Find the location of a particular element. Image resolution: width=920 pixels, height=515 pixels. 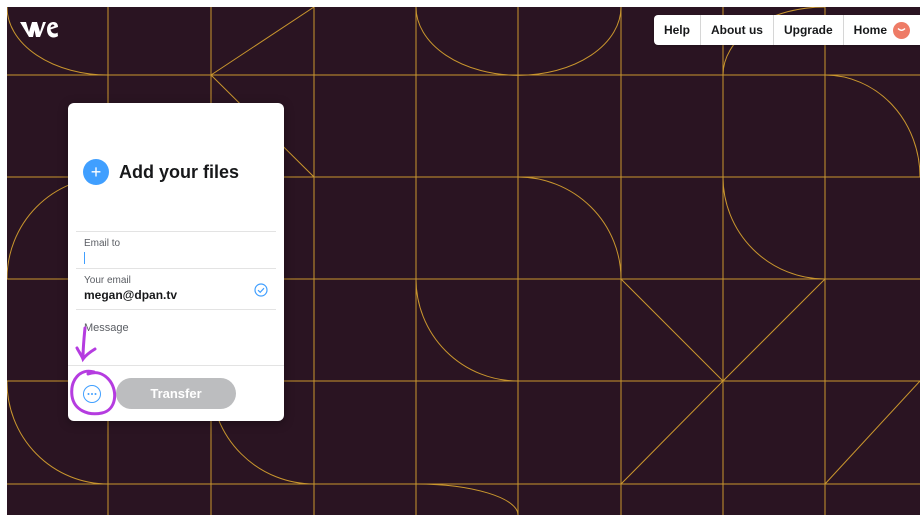

nav-upgrade: Upgrade is located at coordinates (807, 30).